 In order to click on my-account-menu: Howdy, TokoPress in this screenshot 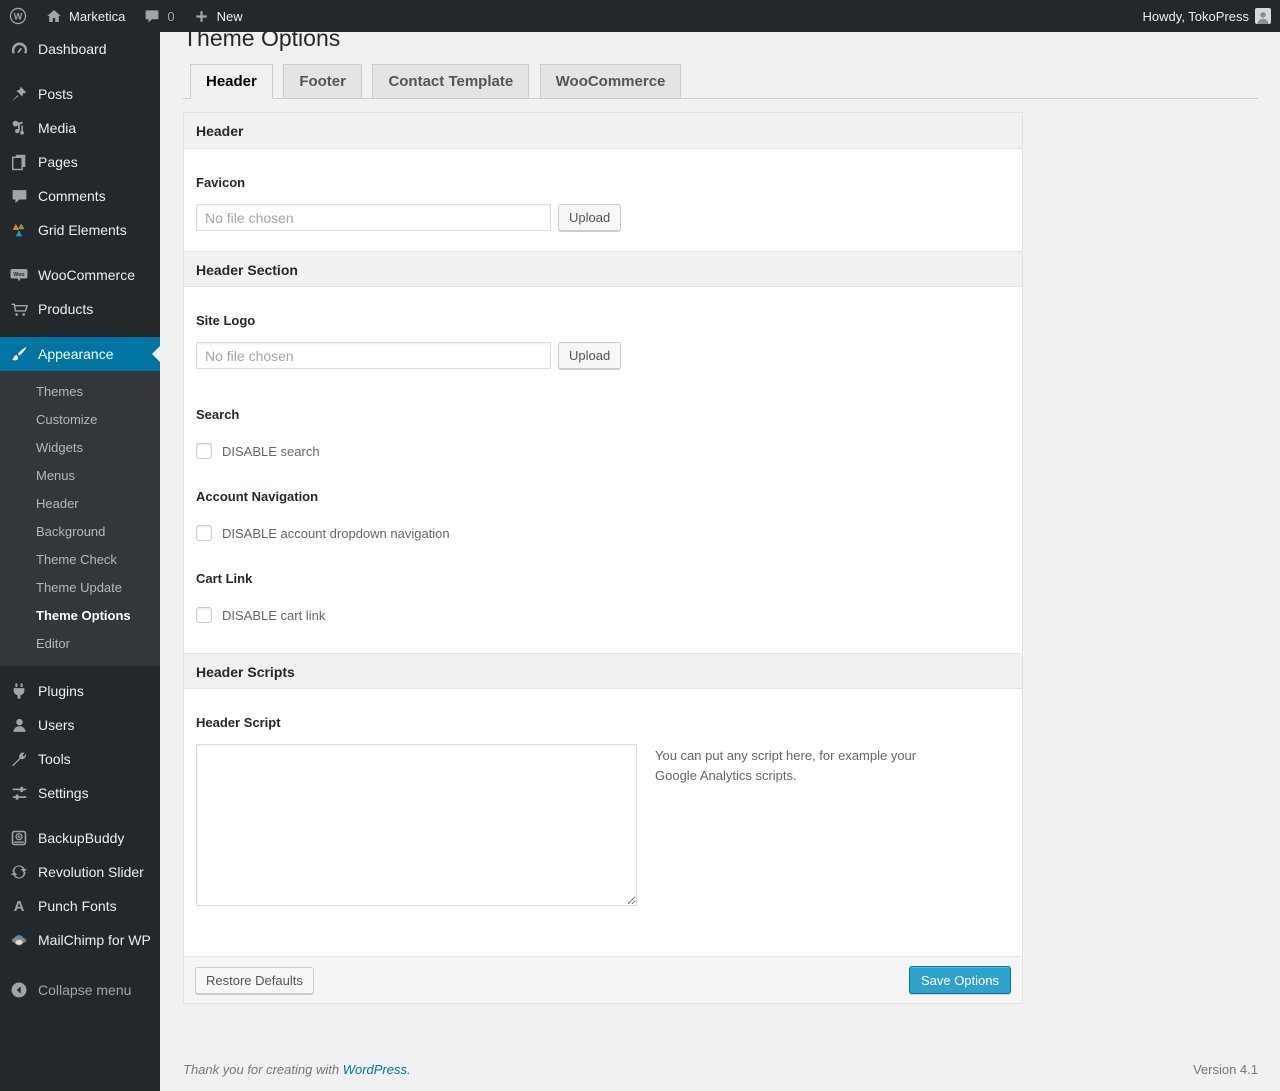, I will do `click(1207, 16)`.